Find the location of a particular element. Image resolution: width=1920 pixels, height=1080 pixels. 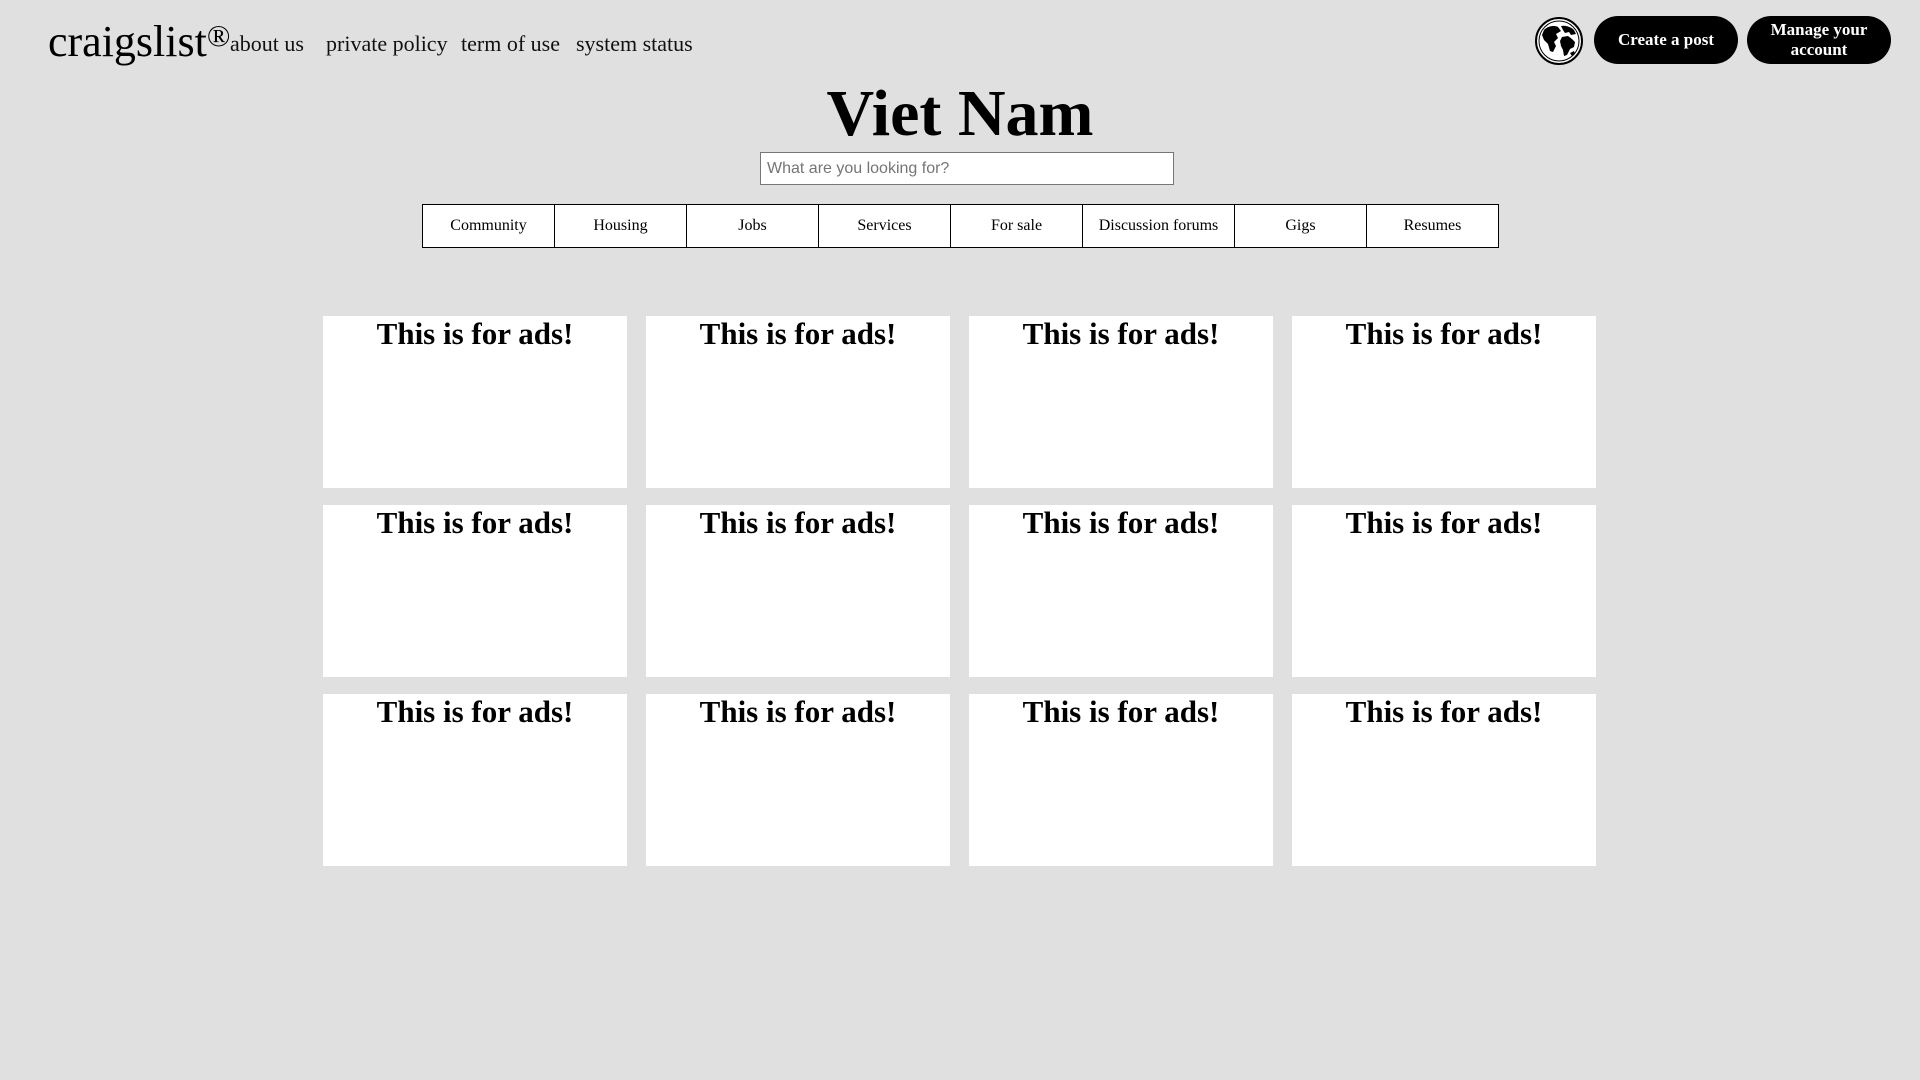

tab-gigs: Gigs is located at coordinates (1300, 226).